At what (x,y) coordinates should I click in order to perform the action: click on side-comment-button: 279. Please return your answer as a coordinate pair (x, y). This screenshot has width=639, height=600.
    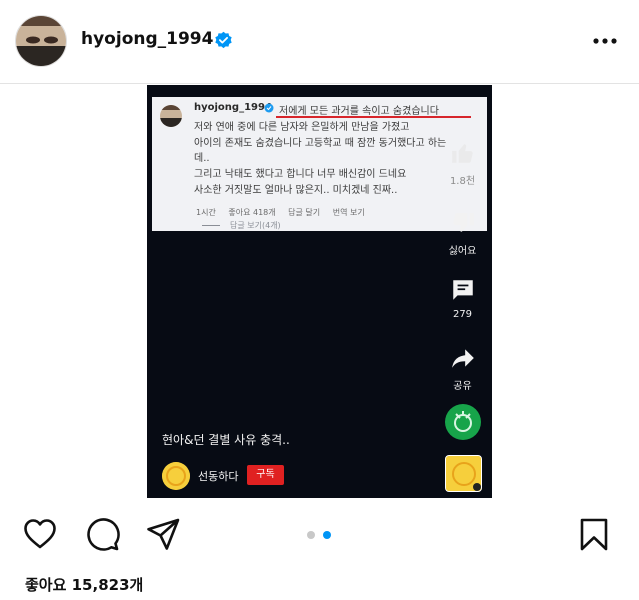
    Looking at the image, I should click on (462, 298).